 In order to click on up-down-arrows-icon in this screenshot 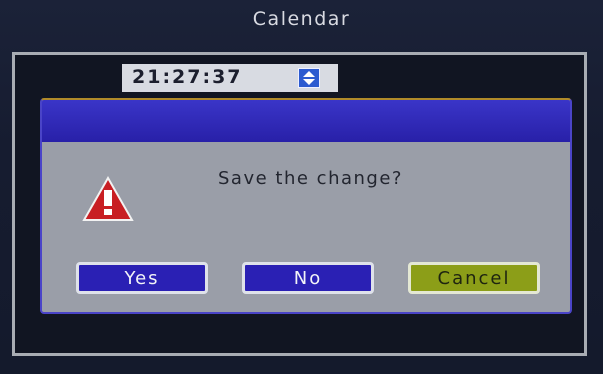, I will do `click(309, 78)`.